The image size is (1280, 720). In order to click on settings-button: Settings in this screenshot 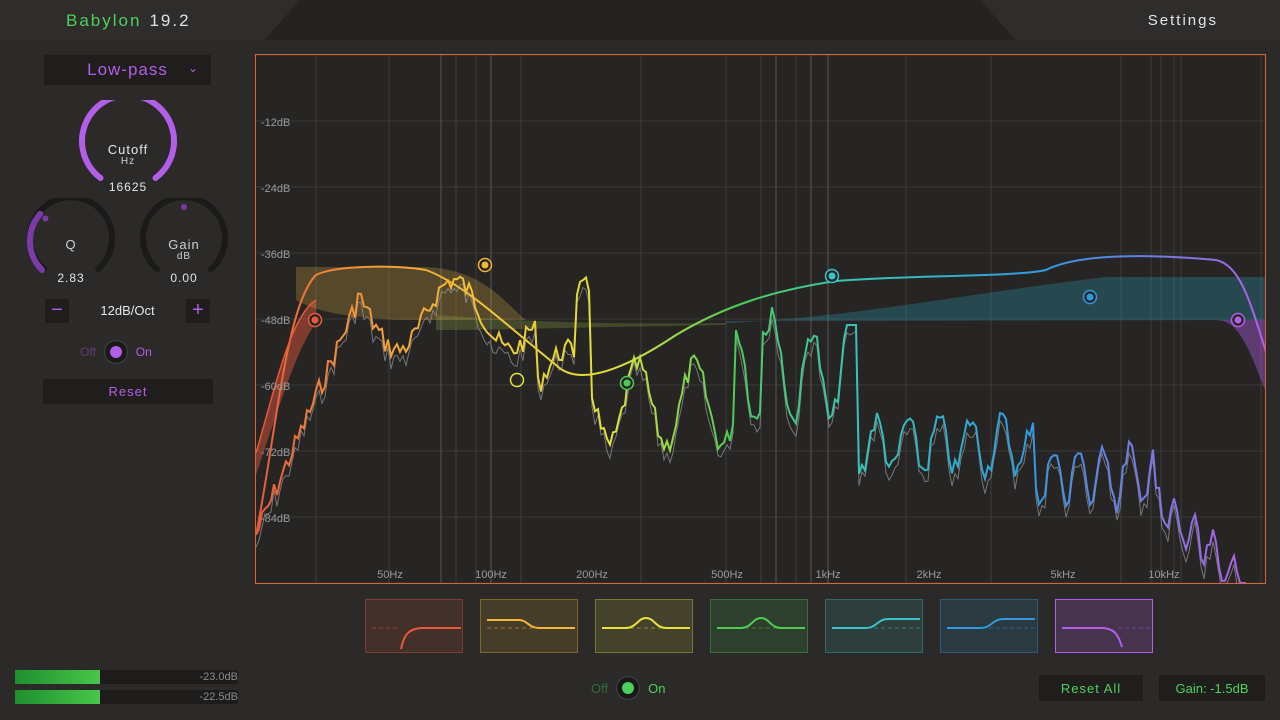, I will do `click(1183, 20)`.